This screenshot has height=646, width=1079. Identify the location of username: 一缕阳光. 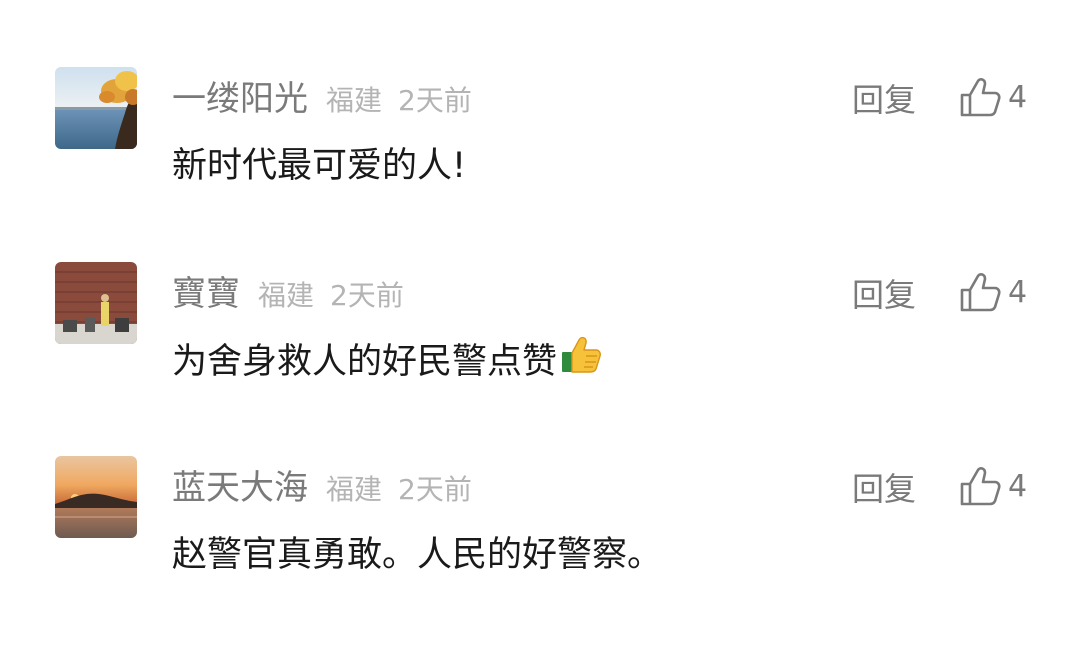
(240, 95).